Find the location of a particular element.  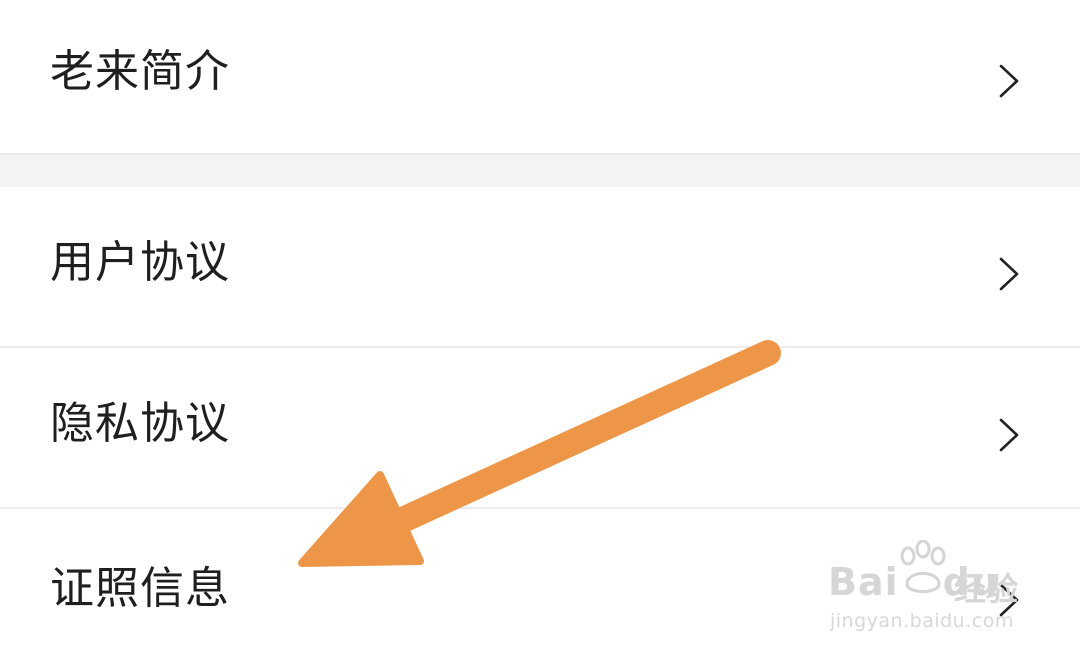

menu-item-label: 隐私协议 is located at coordinates (140, 423).